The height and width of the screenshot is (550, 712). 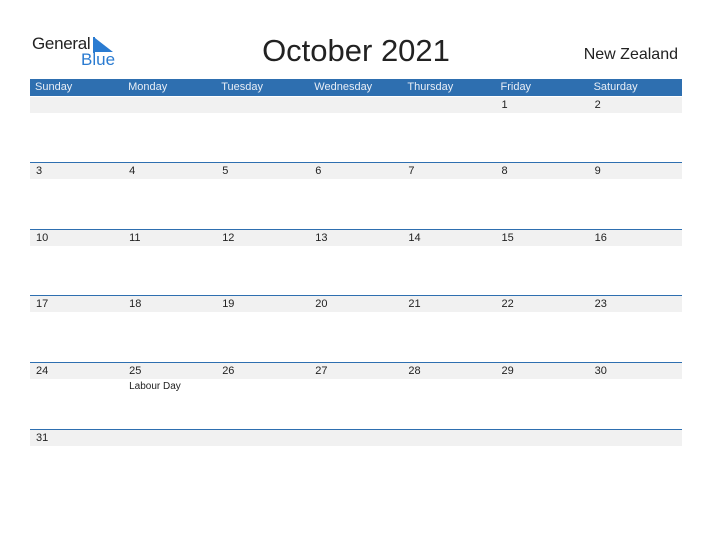 I want to click on day-number: 6, so click(x=318, y=171).